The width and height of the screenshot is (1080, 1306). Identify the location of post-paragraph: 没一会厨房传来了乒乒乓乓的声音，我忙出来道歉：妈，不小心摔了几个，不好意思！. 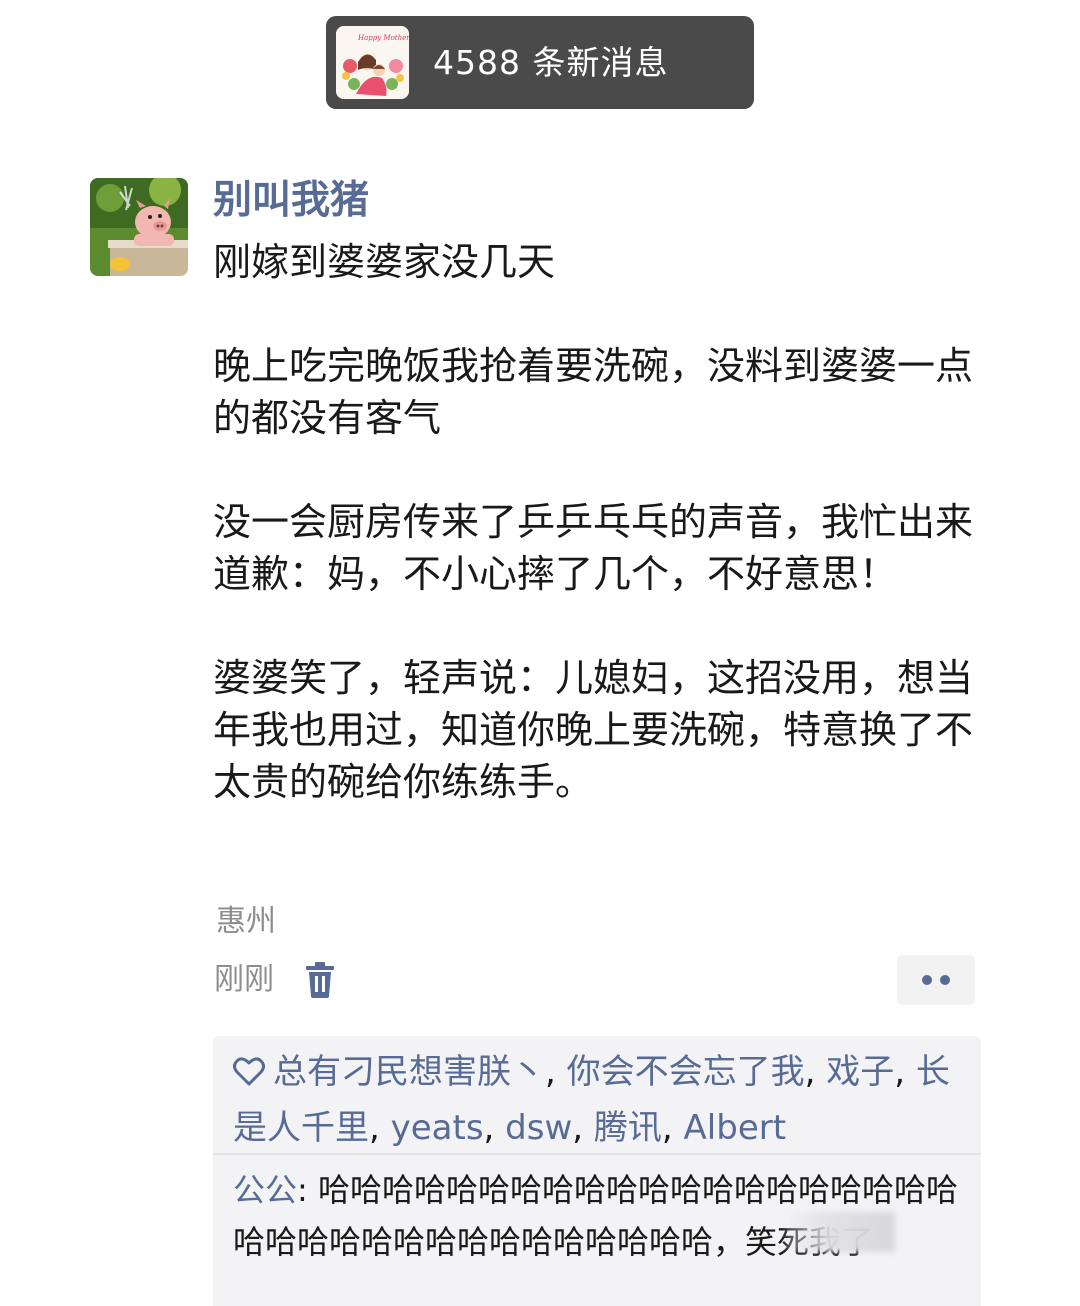
(593, 548).